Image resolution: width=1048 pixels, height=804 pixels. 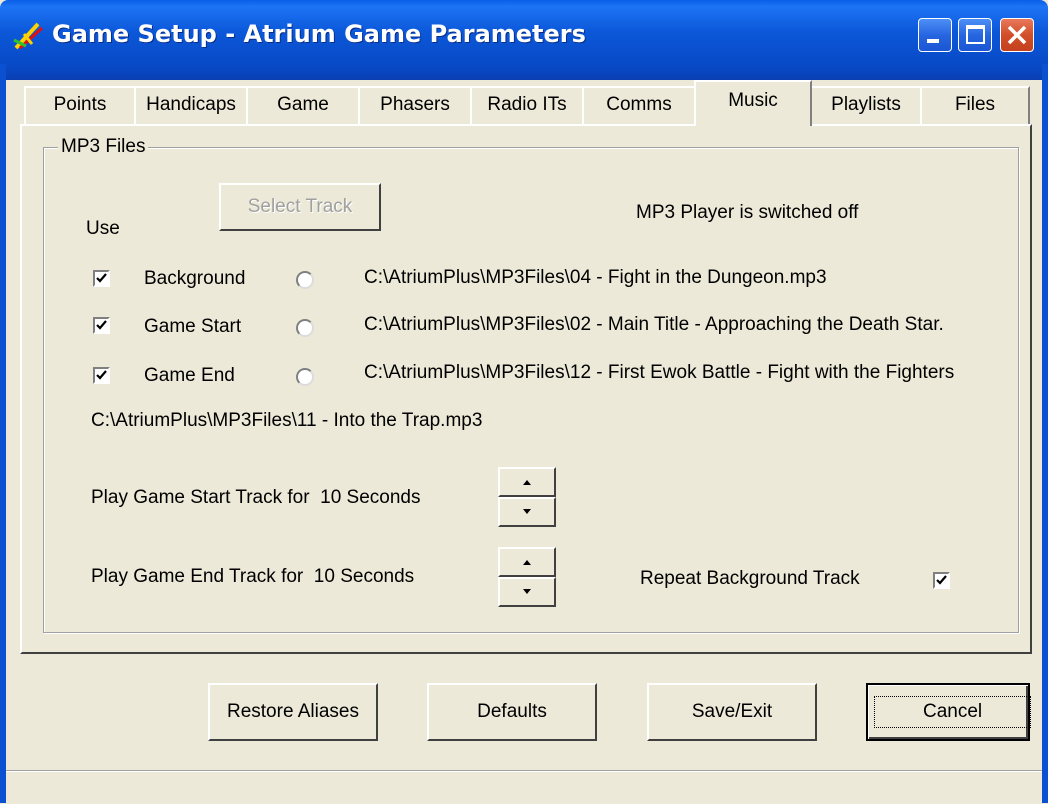 I want to click on tab-points: Points, so click(x=80, y=105).